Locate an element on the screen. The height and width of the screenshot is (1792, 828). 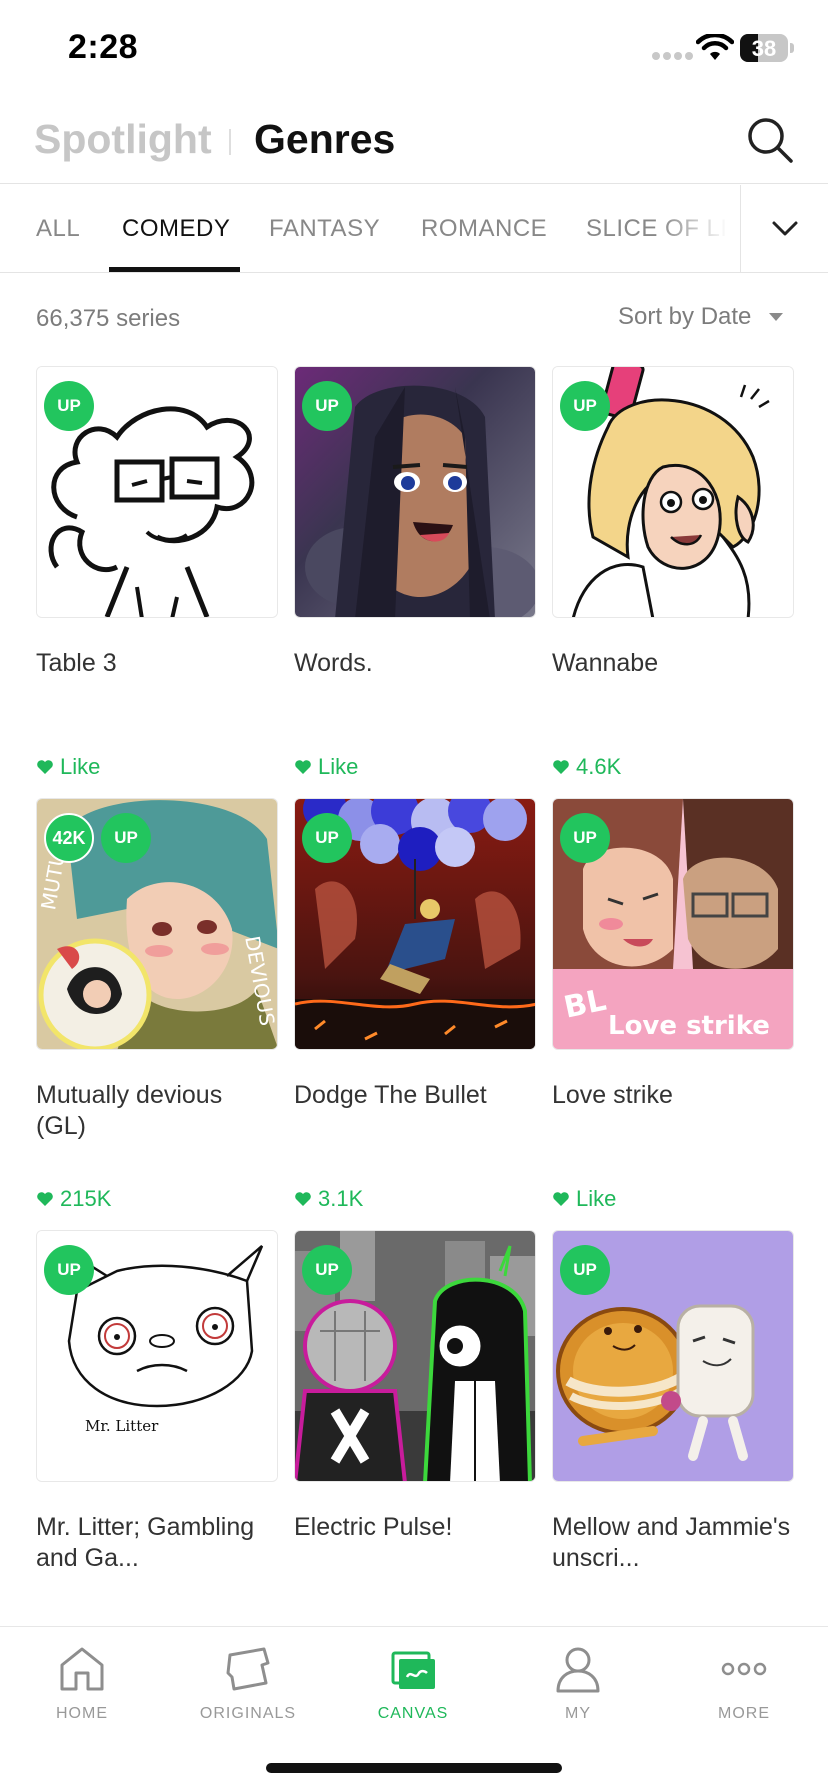
header-divider is located at coordinates (230, 142).